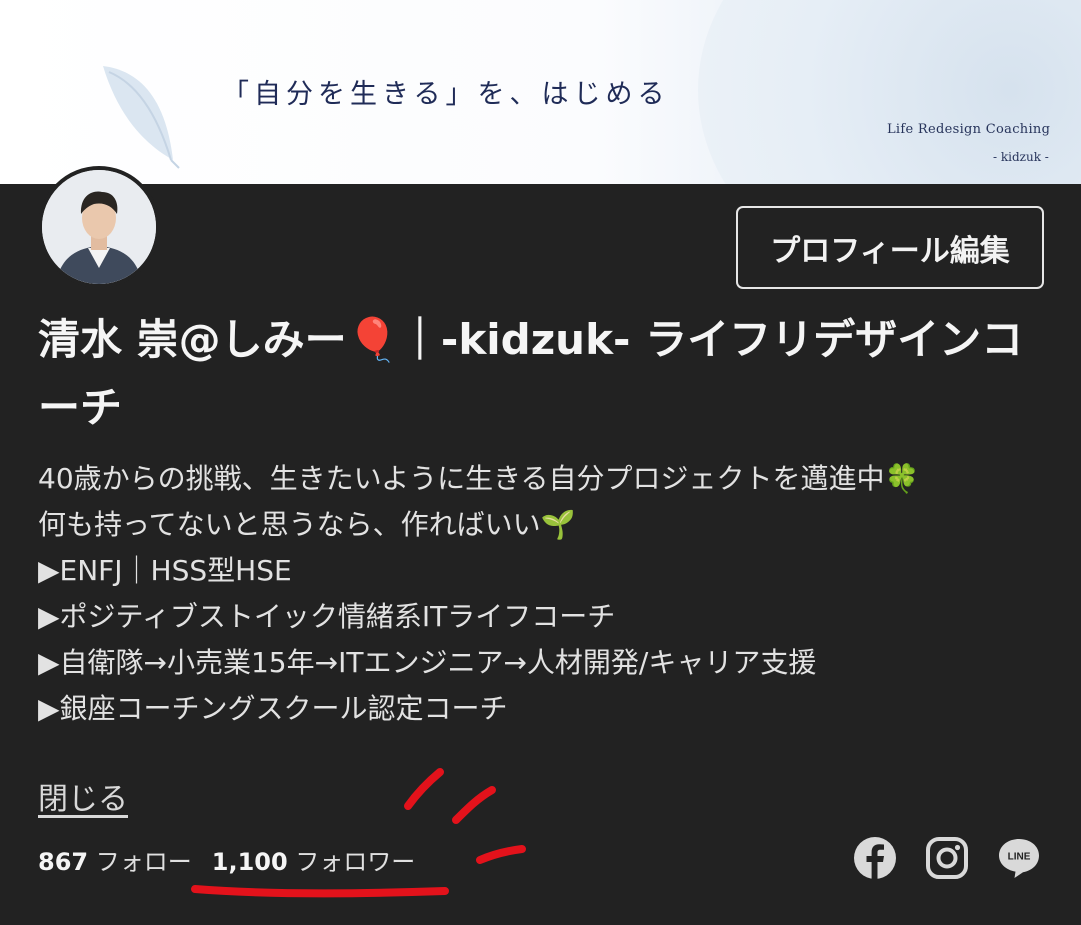  What do you see at coordinates (355, 862) in the screenshot?
I see `followers-label: フォロワー` at bounding box center [355, 862].